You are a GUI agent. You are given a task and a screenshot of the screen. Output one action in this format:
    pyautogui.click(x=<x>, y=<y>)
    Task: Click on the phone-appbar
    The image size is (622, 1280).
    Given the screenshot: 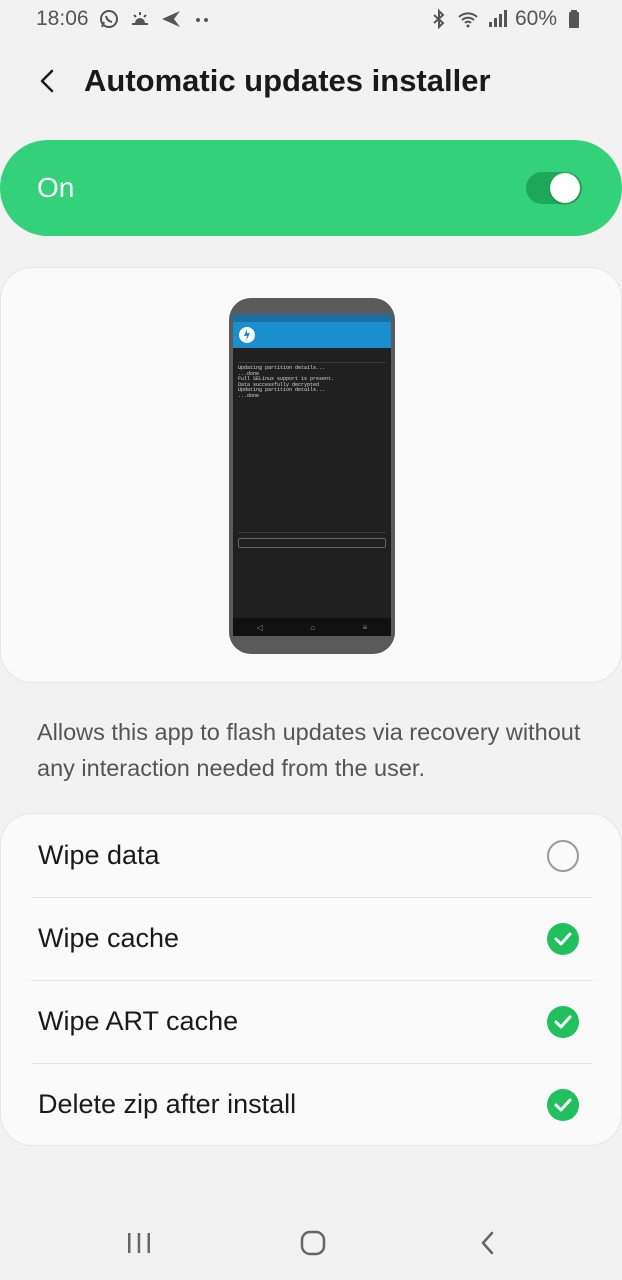 What is the action you would take?
    pyautogui.click(x=312, y=335)
    